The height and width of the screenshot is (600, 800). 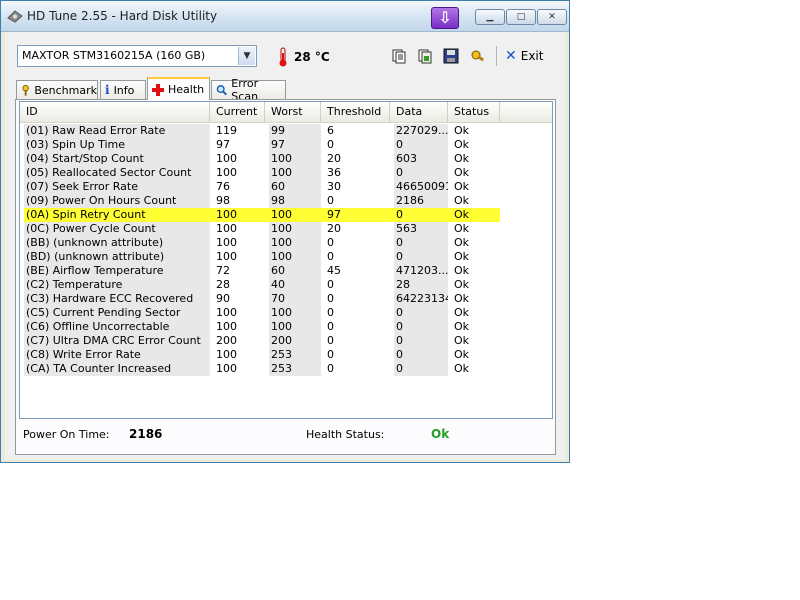 What do you see at coordinates (286, 369) in the screenshot?
I see `table-row: (CA) TA Counter Increased 100 253 0 0 Ok` at bounding box center [286, 369].